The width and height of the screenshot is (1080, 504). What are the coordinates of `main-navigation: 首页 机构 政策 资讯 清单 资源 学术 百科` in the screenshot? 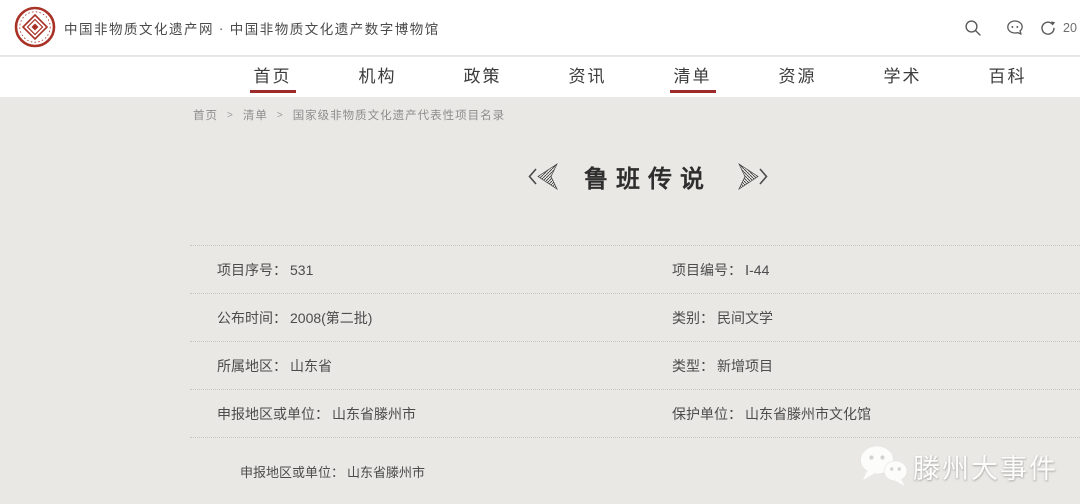 It's located at (540, 77).